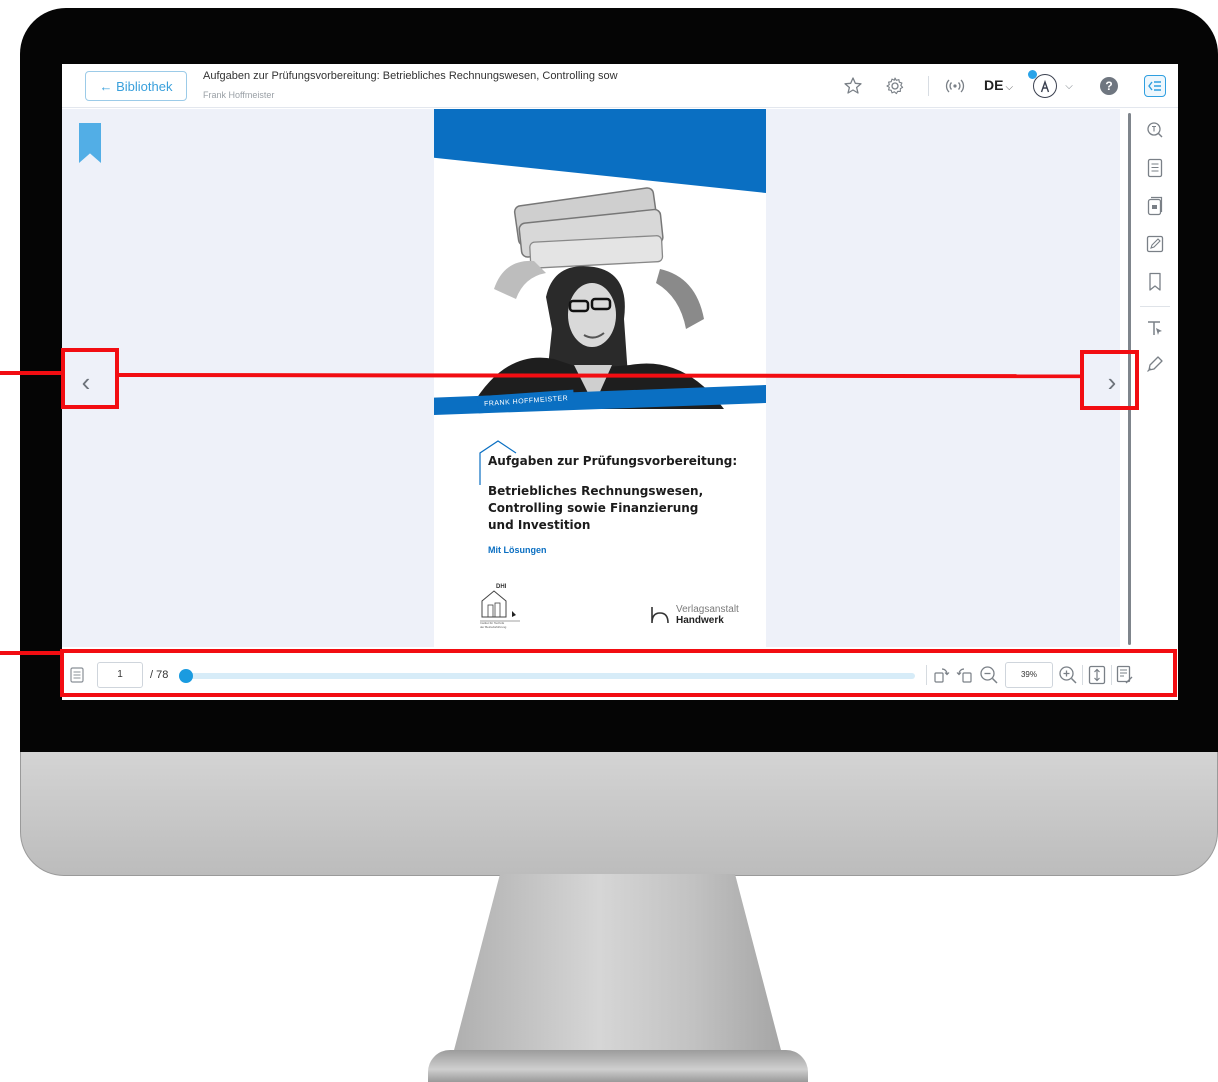  Describe the element at coordinates (994, 85) in the screenshot. I see `language-label: DE` at that location.